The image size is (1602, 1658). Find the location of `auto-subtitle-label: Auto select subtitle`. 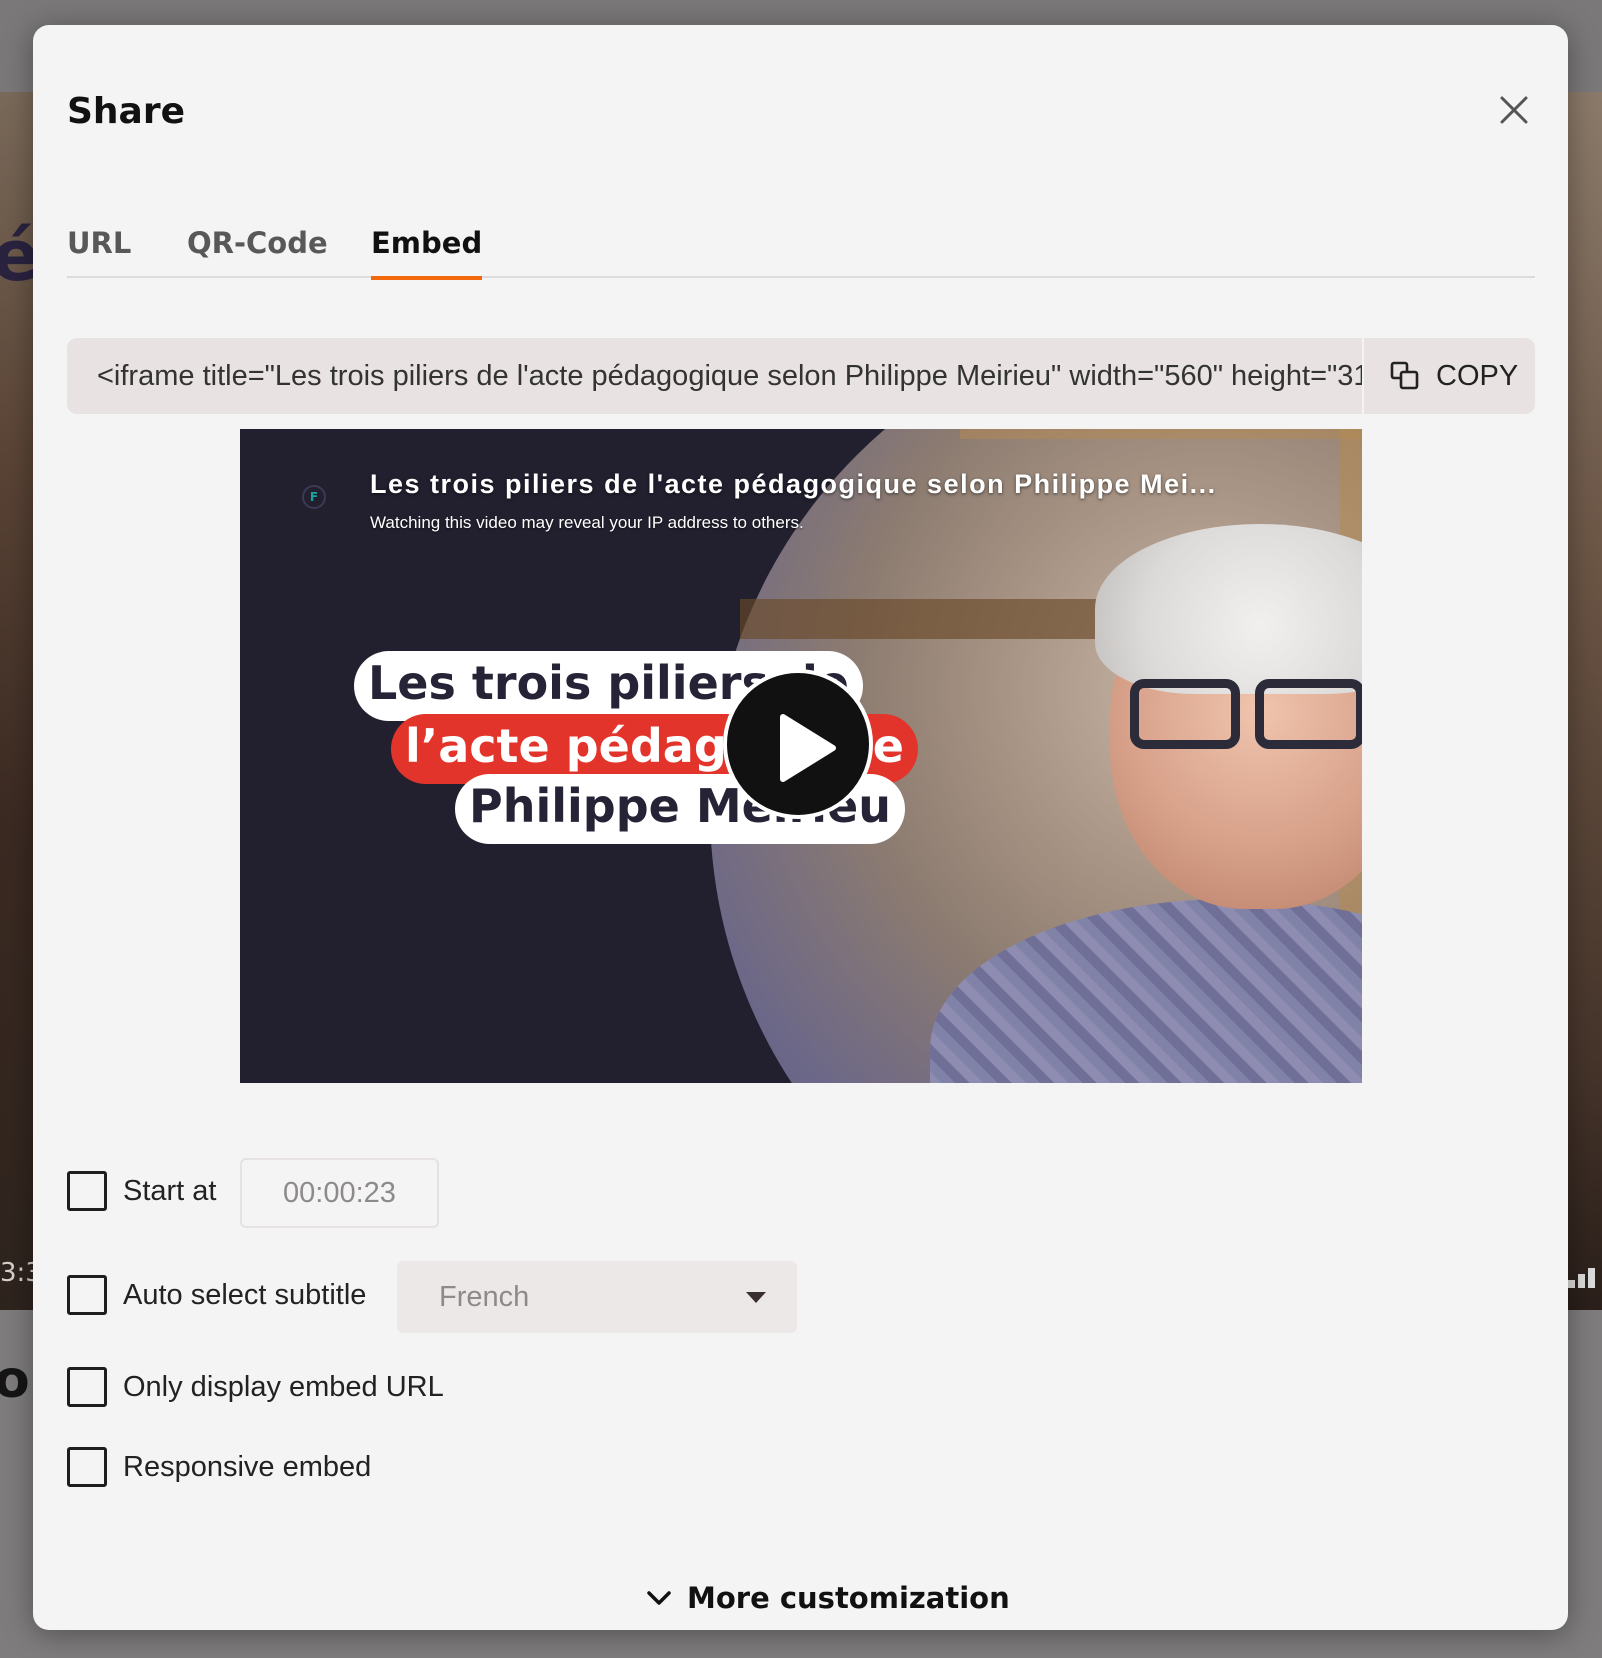

auto-subtitle-label: Auto select subtitle is located at coordinates (245, 1295).